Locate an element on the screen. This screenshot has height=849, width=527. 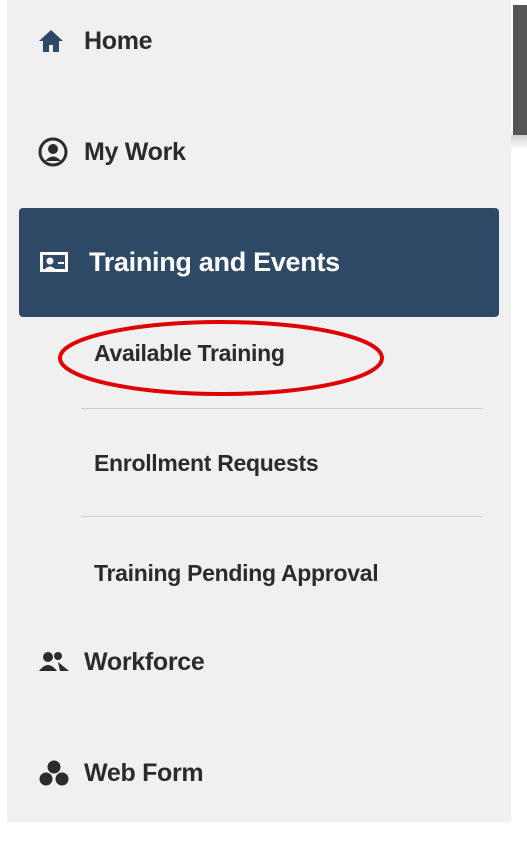
nav-item-training-and-events: Training and Events is located at coordinates (259, 262).